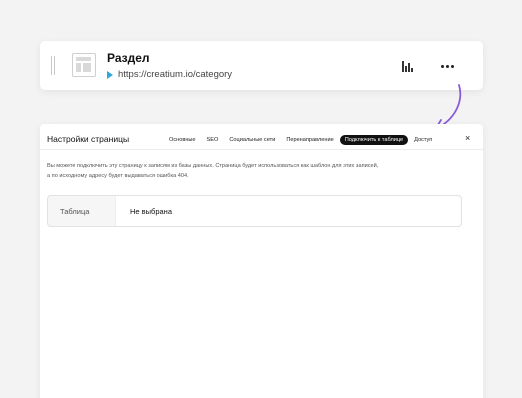 This screenshot has width=522, height=398. Describe the element at coordinates (252, 140) in the screenshot. I see `tab-social: Социальные сети` at that location.